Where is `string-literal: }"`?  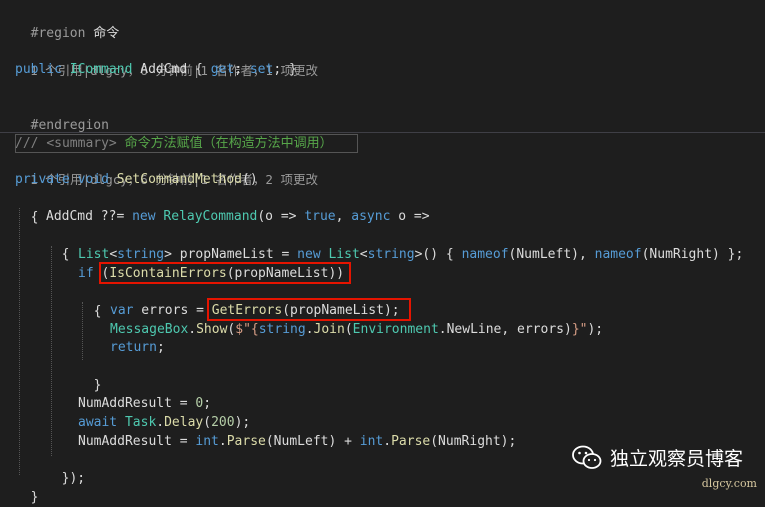 string-literal: }" is located at coordinates (579, 329).